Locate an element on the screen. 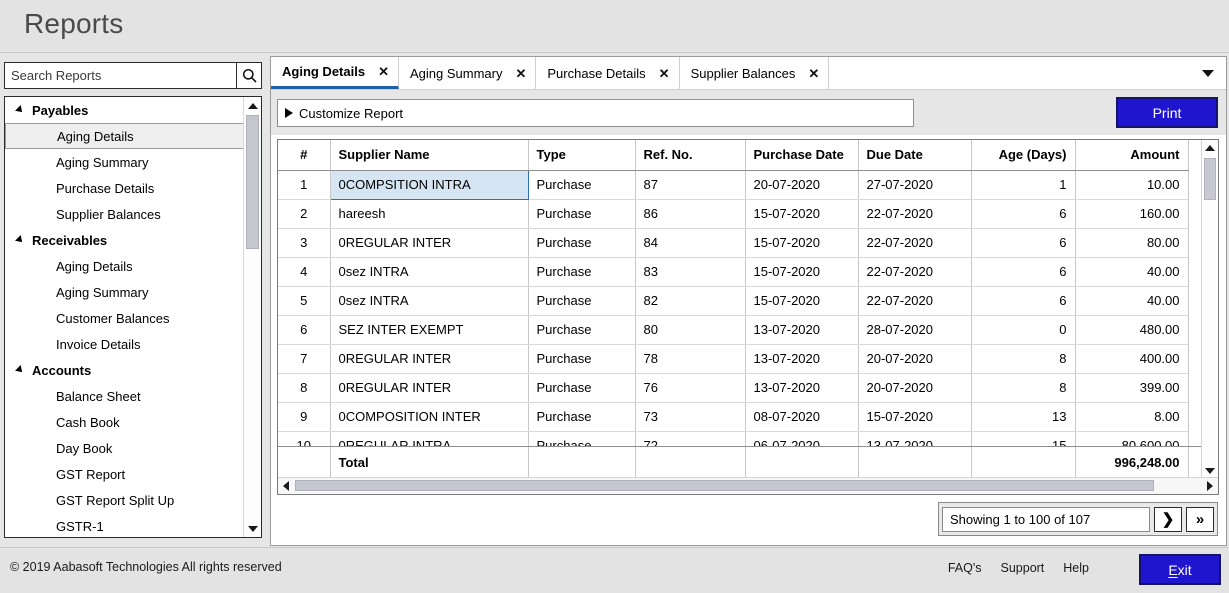 The height and width of the screenshot is (593, 1229). cell-num: 5 is located at coordinates (304, 301).